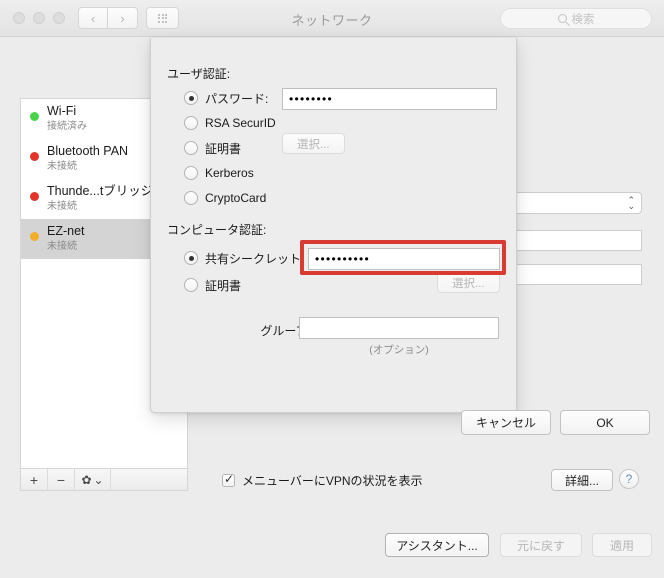 The height and width of the screenshot is (578, 664). Describe the element at coordinates (229, 173) in the screenshot. I see `radio-label: Kerberos` at that location.